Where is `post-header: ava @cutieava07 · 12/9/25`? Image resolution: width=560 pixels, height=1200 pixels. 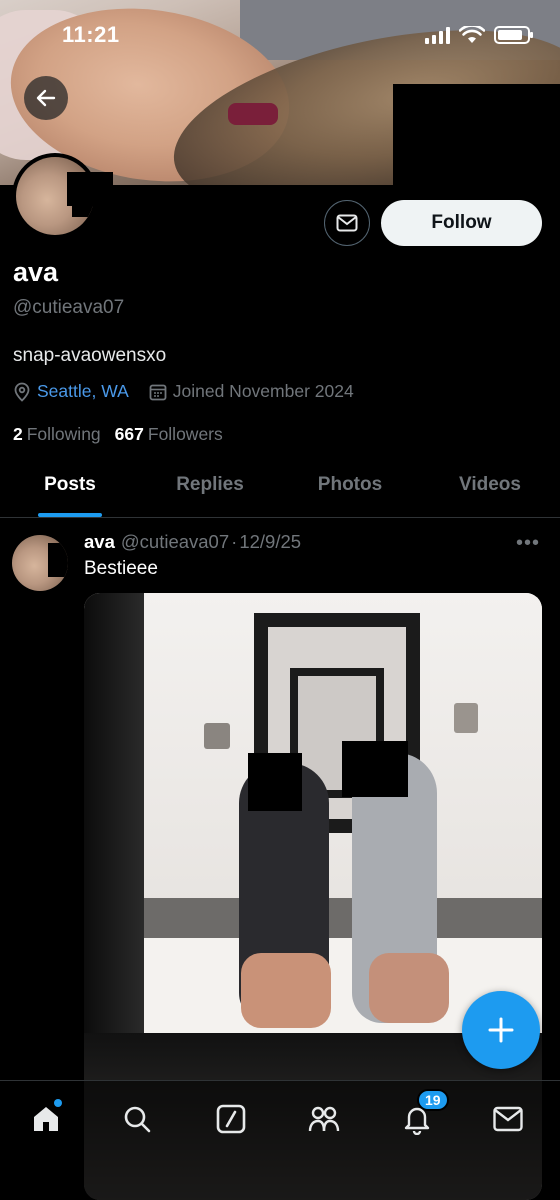
post-header: ava @cutieava07 · 12/9/25 is located at coordinates (192, 542).